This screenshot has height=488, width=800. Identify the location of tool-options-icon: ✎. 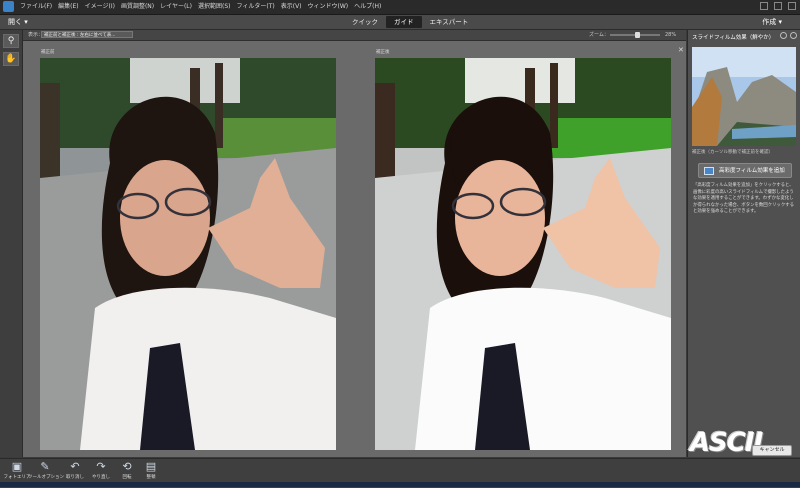
(45, 466).